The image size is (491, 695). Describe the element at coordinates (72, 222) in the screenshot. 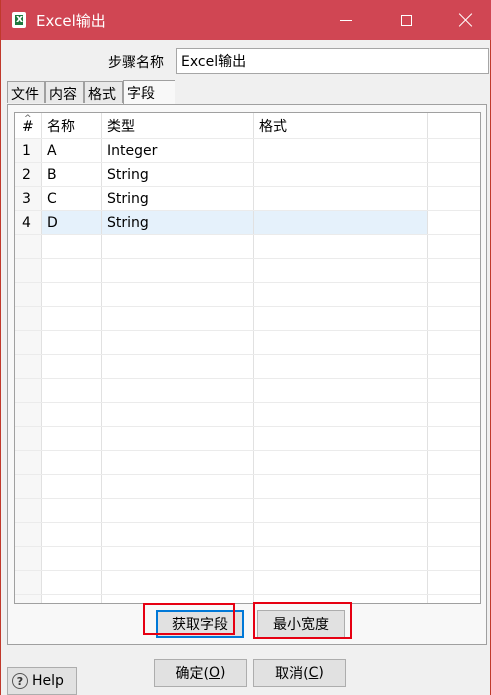

I see `cell-name: D` at that location.